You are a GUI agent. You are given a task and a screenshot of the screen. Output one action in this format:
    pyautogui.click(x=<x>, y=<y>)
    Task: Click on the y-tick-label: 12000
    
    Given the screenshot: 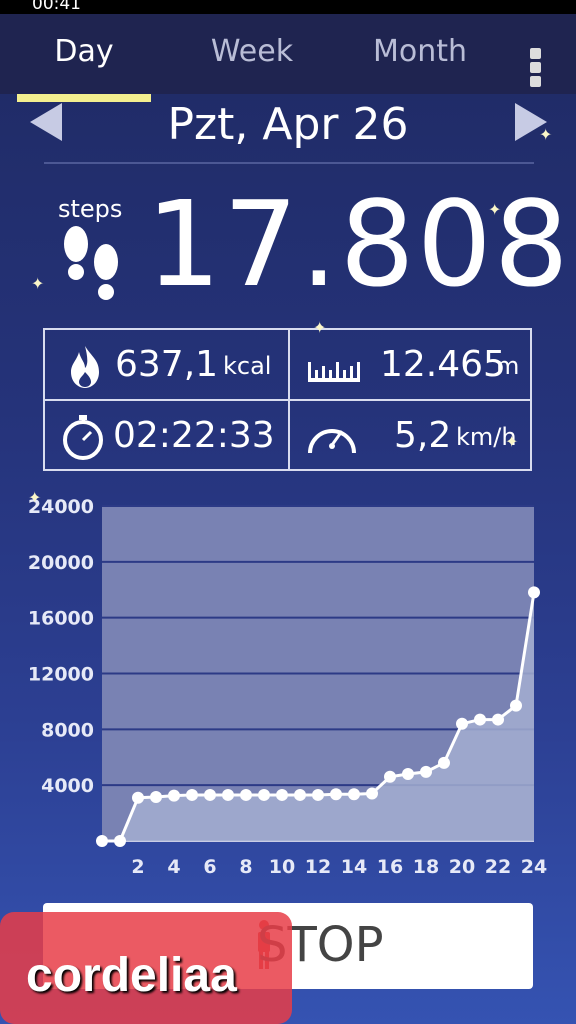 What is the action you would take?
    pyautogui.click(x=61, y=675)
    